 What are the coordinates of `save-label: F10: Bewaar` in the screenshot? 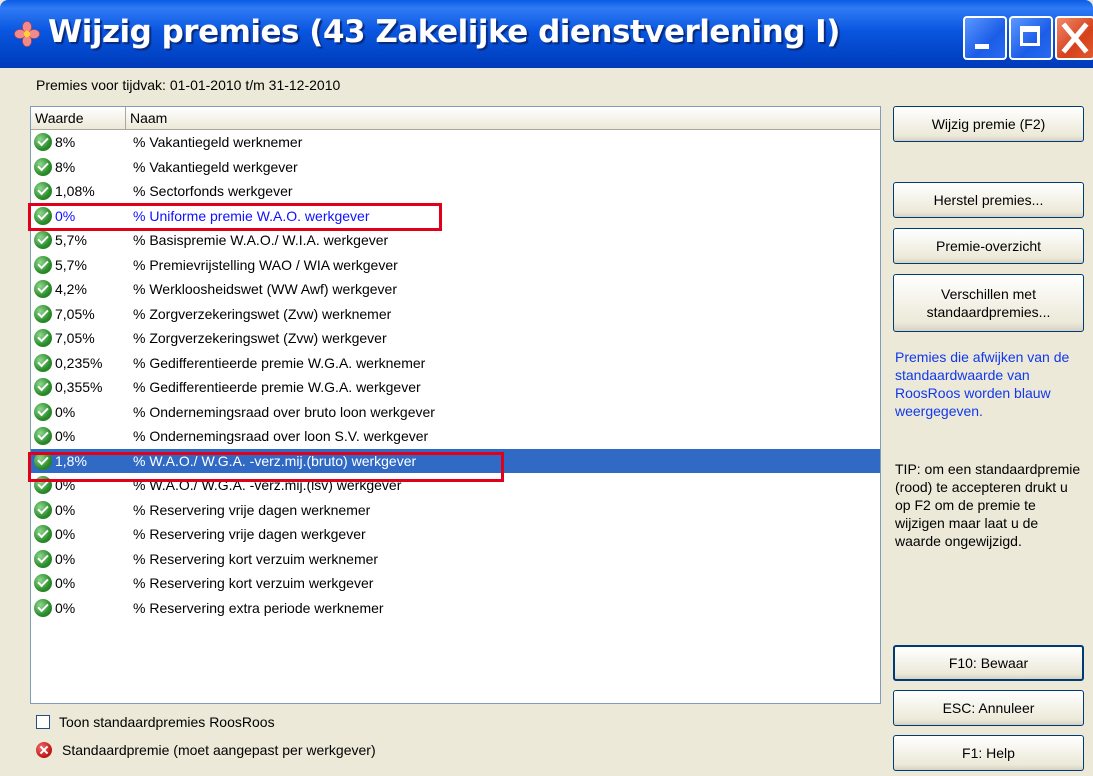 It's located at (988, 663).